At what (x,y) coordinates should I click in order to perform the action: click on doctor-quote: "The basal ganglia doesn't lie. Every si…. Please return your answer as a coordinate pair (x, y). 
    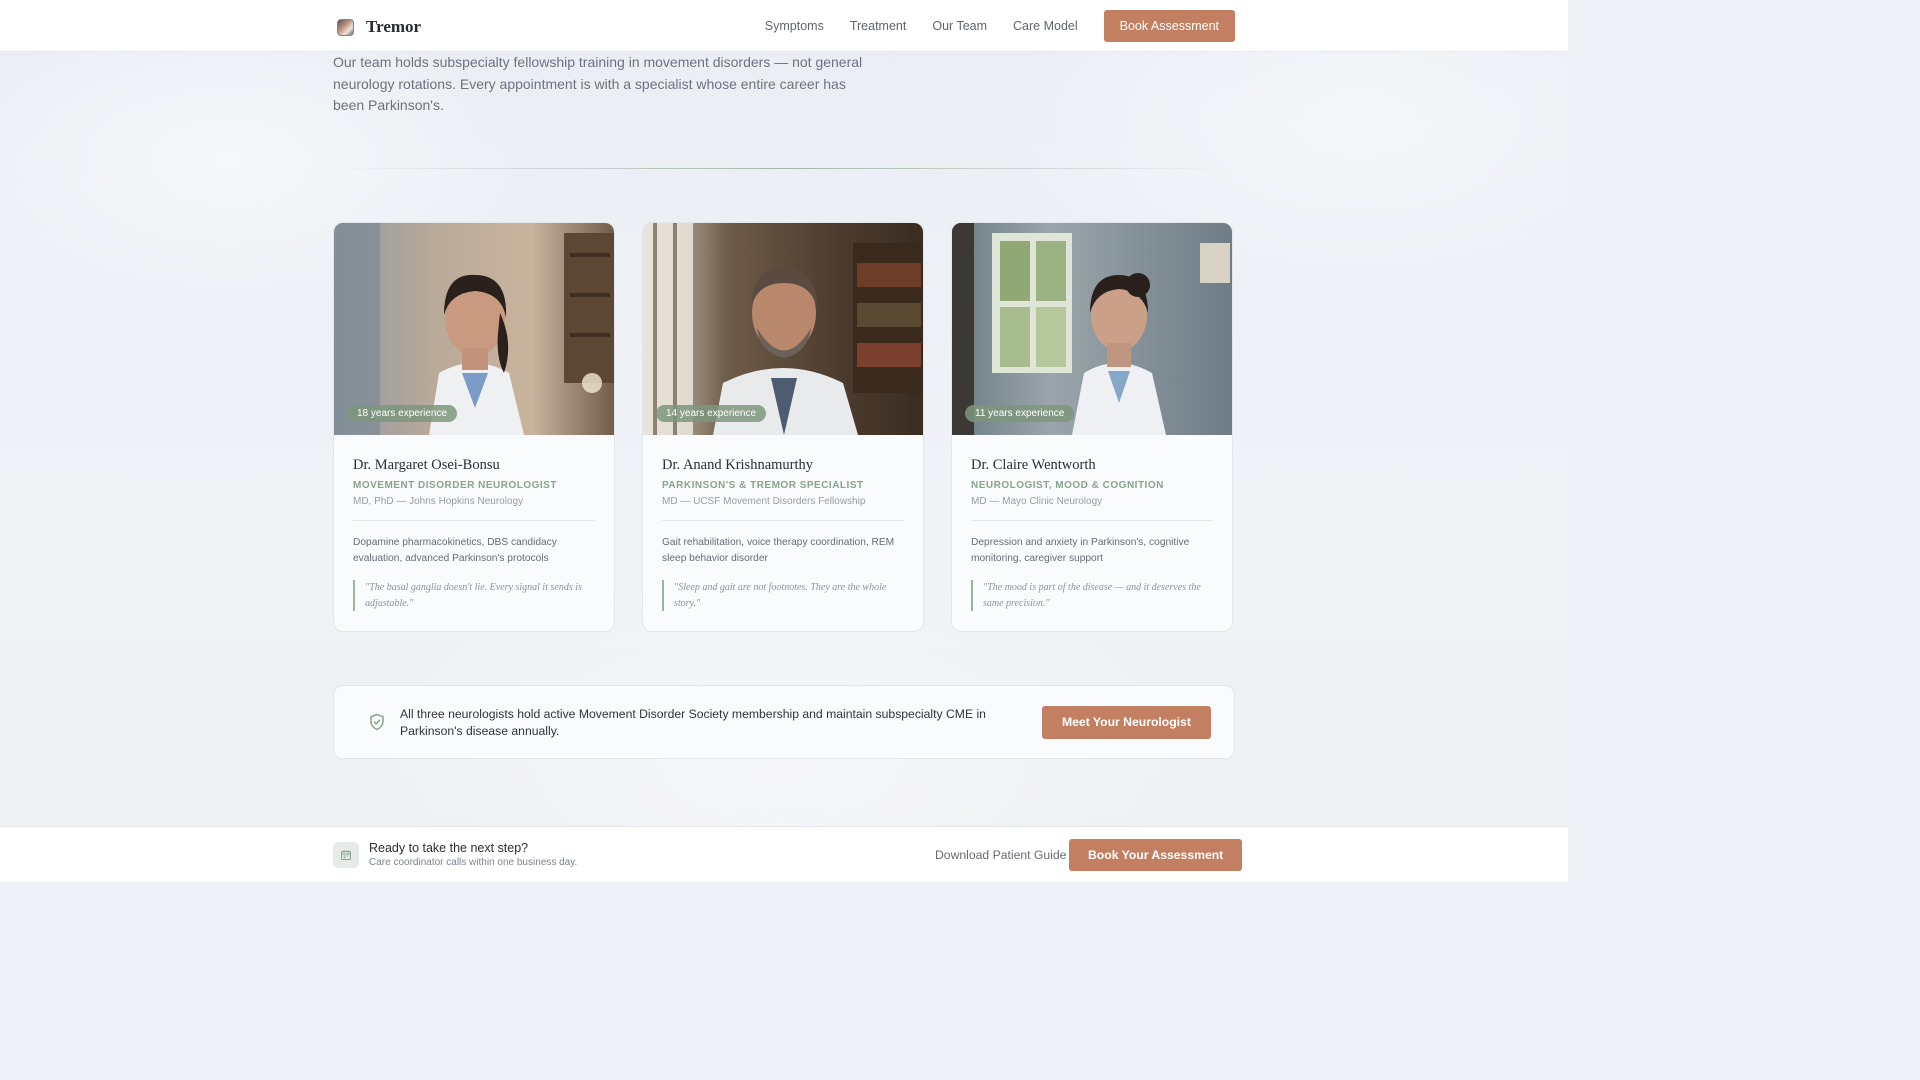
    Looking at the image, I should click on (474, 595).